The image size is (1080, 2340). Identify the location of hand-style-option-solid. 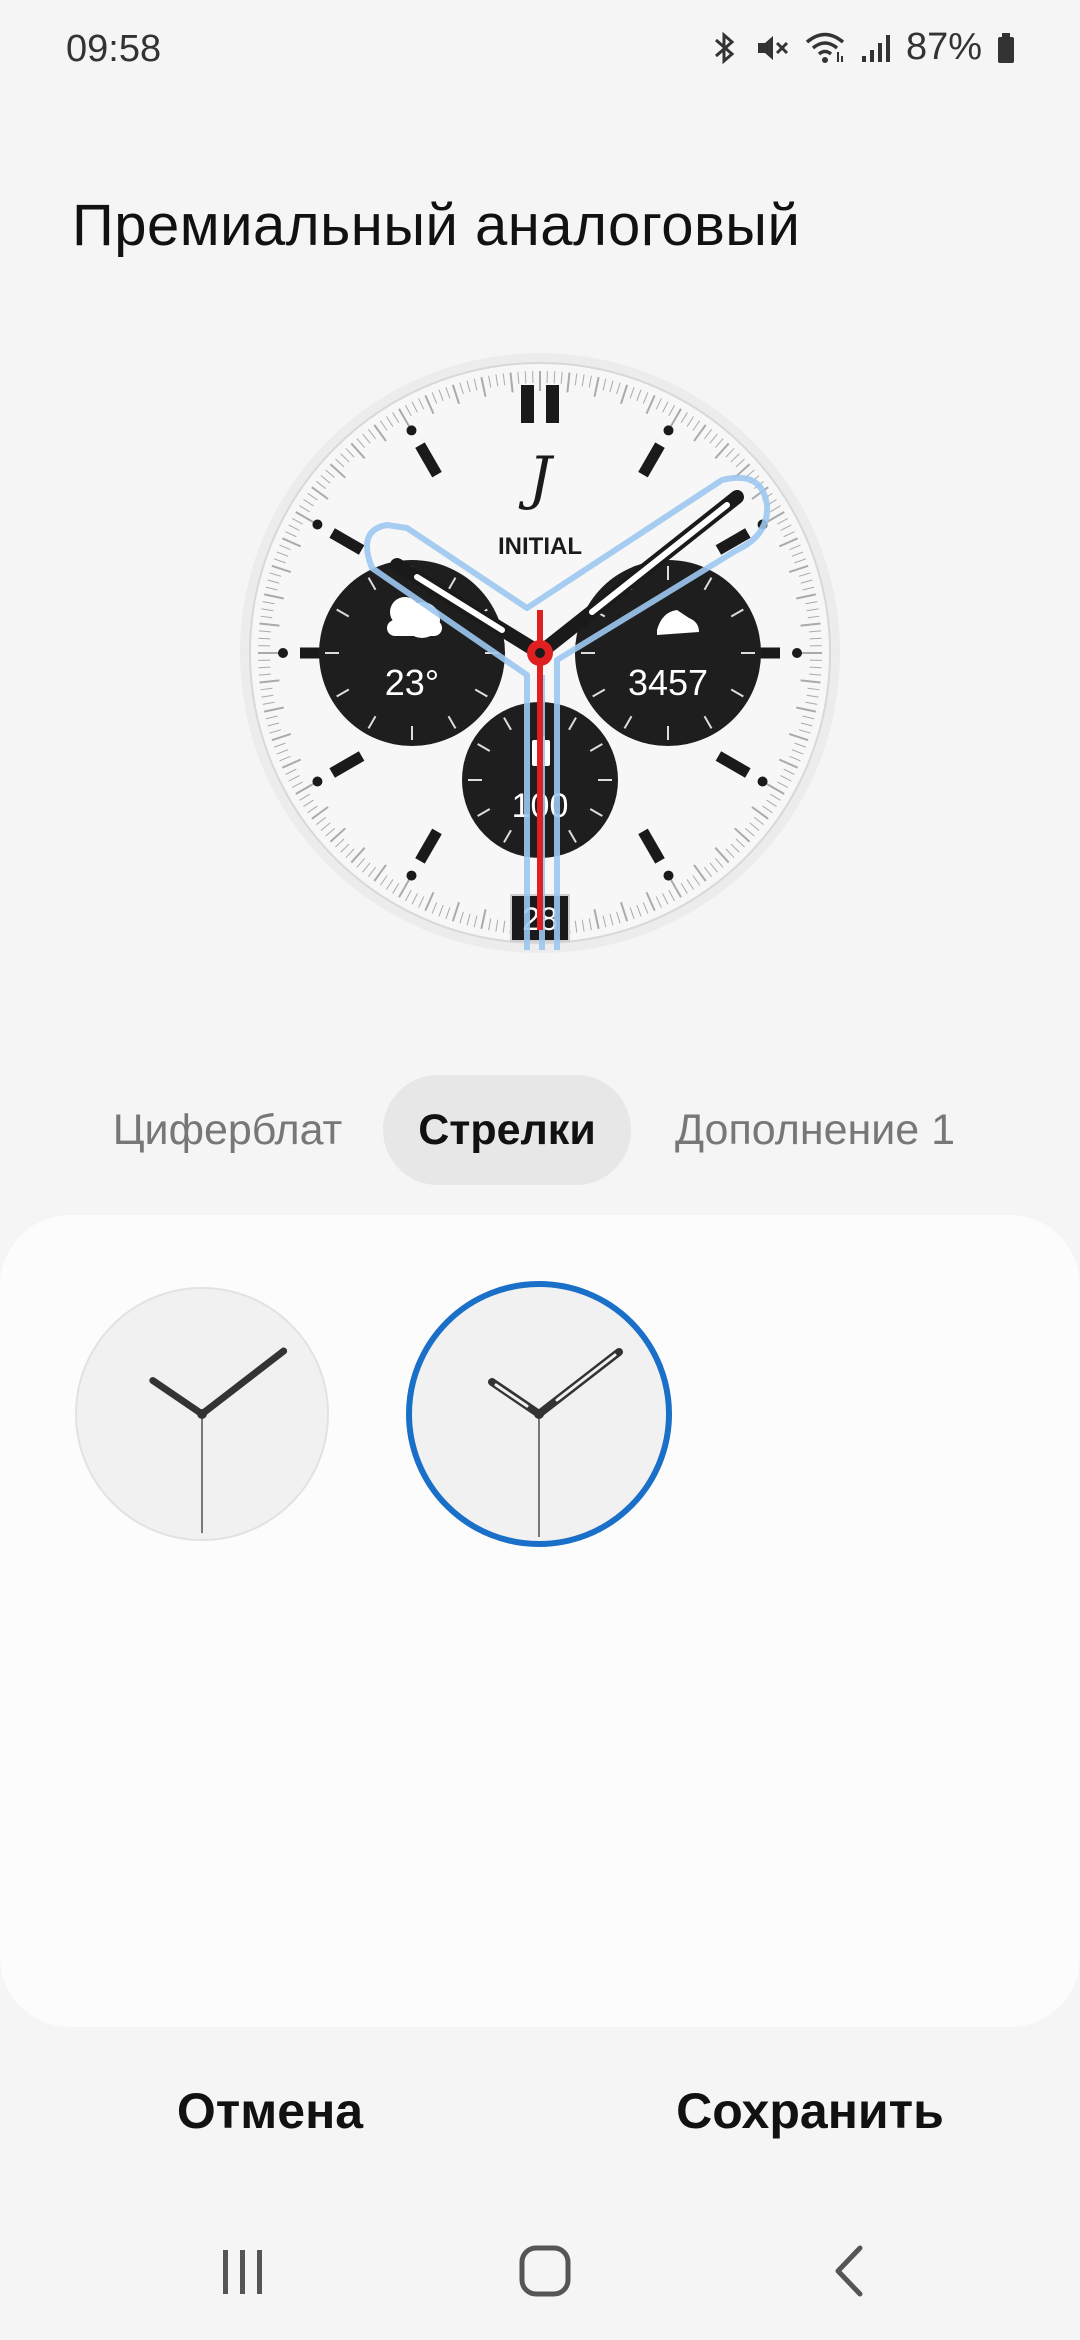
(202, 1414).